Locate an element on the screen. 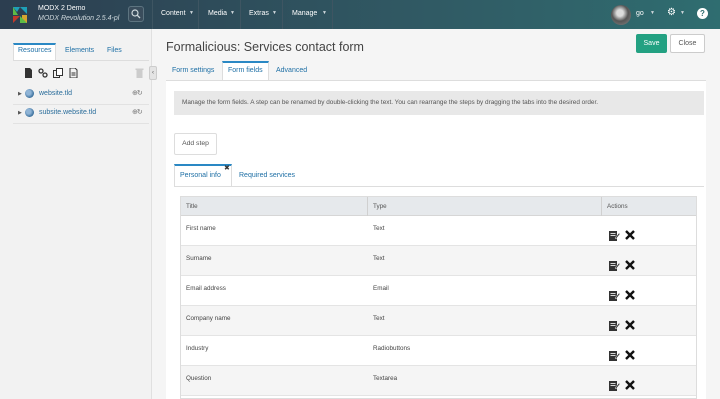  trash-icon is located at coordinates (139, 74).